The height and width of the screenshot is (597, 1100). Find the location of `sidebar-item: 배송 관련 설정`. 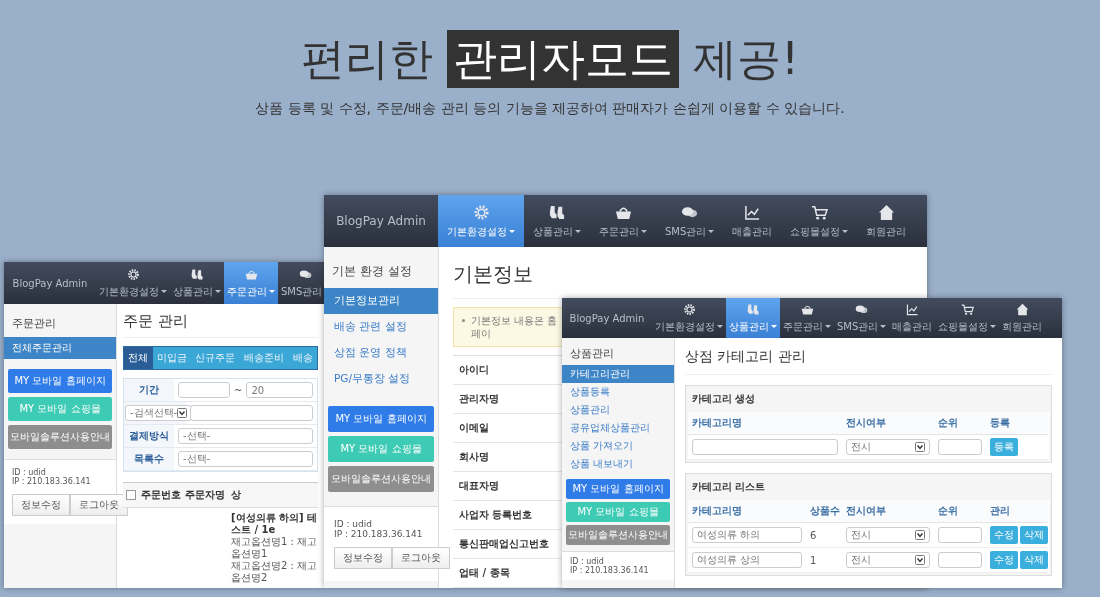

sidebar-item: 배송 관련 설정 is located at coordinates (381, 327).